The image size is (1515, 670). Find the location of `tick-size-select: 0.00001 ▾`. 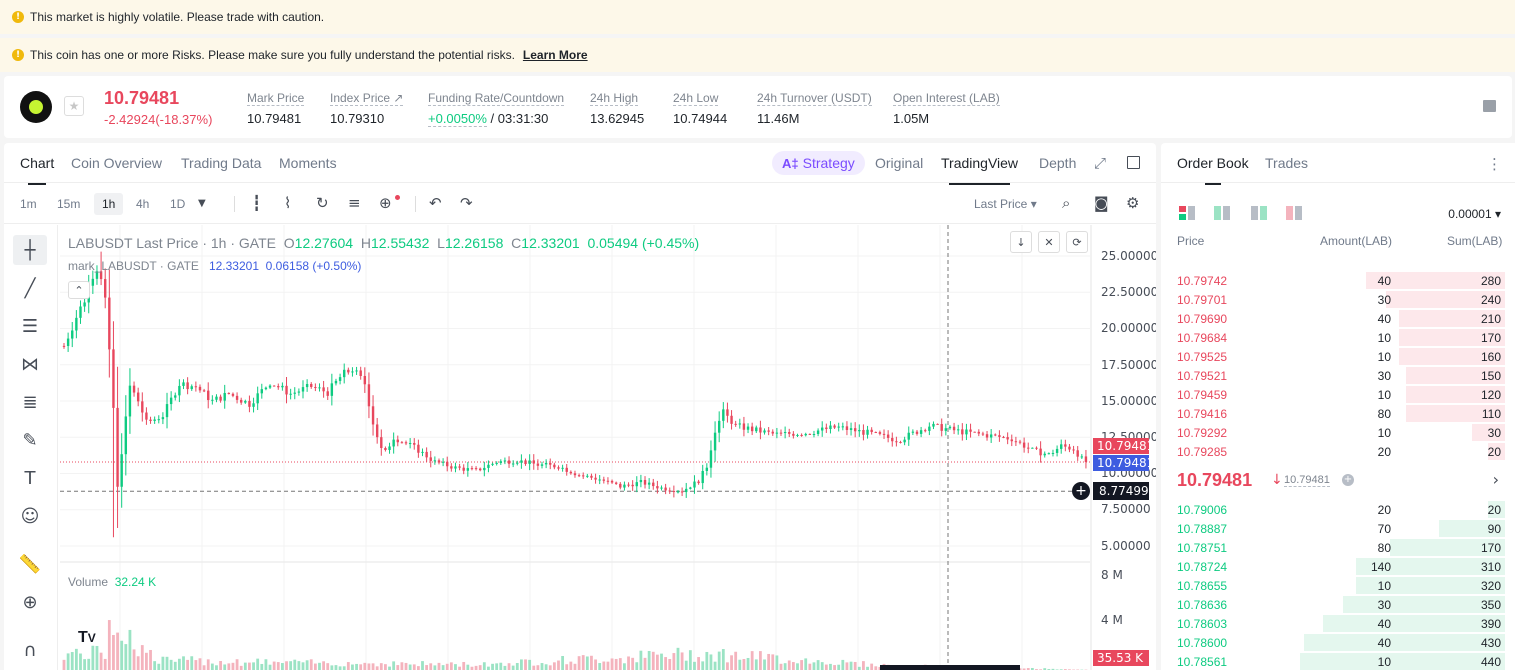

tick-size-select: 0.00001 ▾ is located at coordinates (1474, 214).